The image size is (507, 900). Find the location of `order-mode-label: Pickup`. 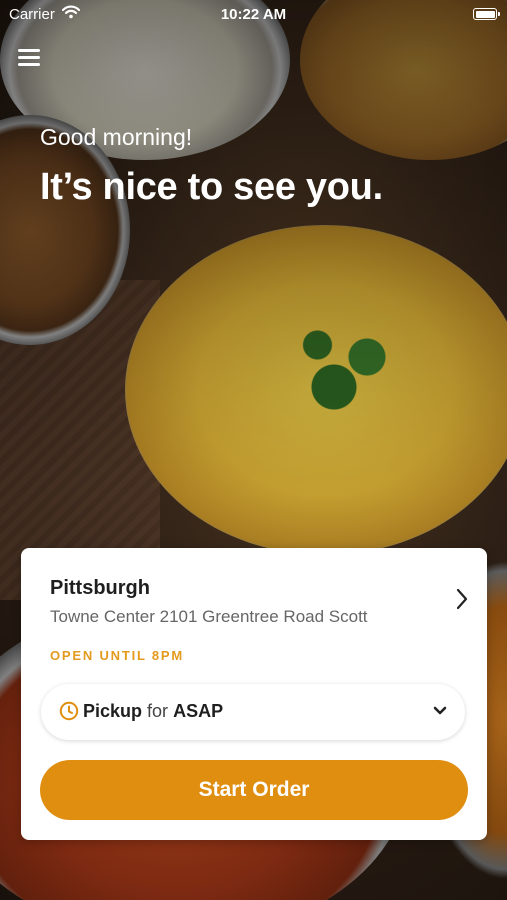

order-mode-label: Pickup is located at coordinates (113, 711).